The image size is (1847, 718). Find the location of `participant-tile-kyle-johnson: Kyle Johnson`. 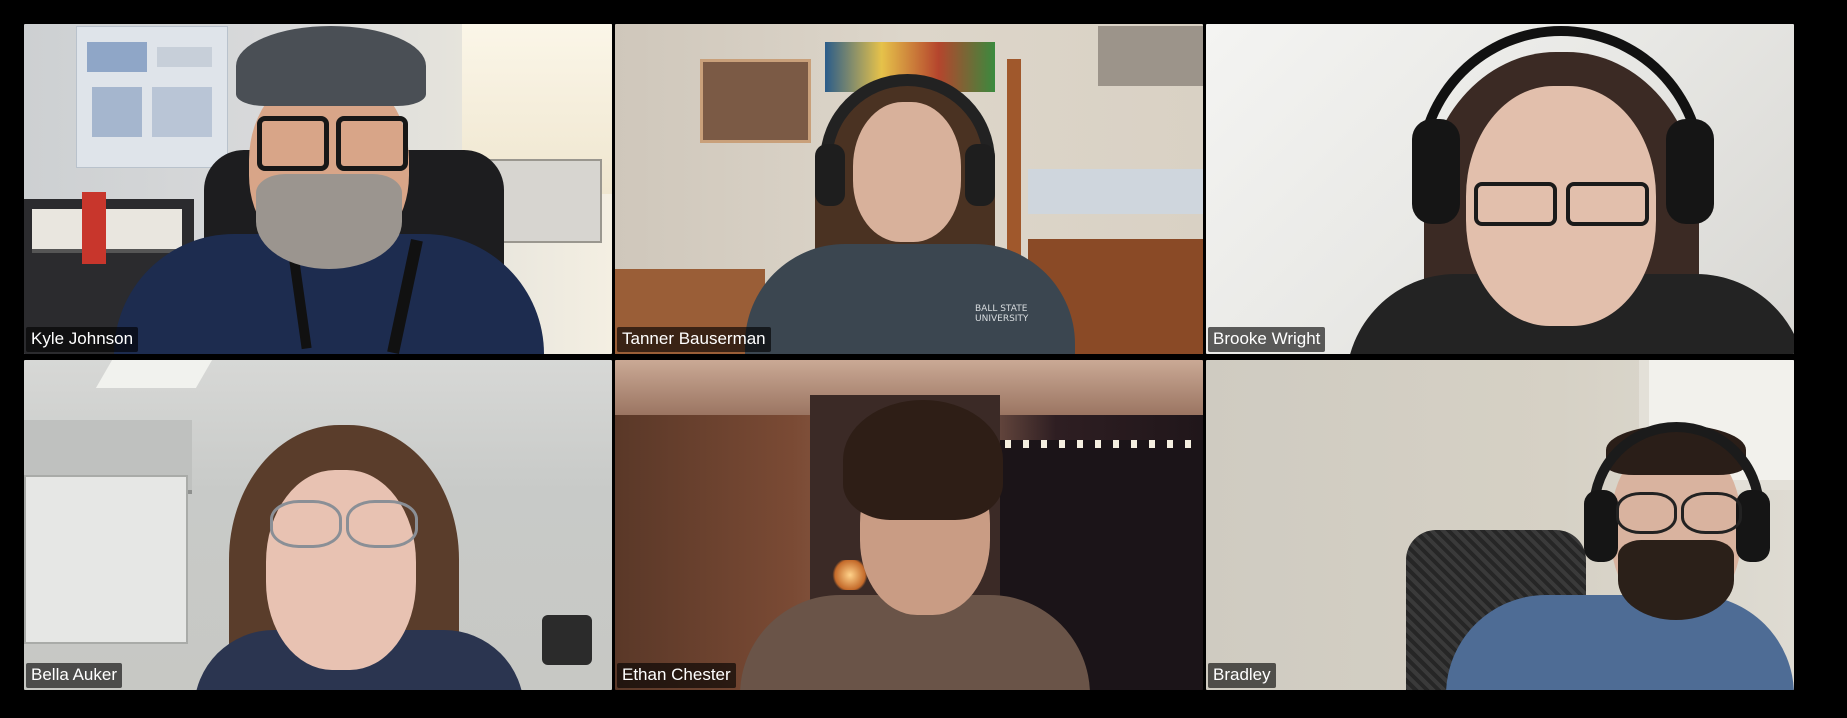

participant-tile-kyle-johnson: Kyle Johnson is located at coordinates (318, 189).